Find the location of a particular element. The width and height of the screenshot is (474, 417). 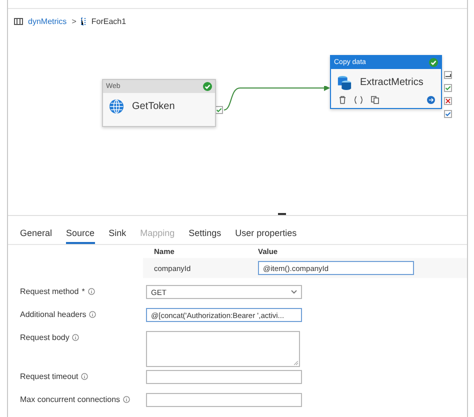

clone-icon is located at coordinates (375, 100).